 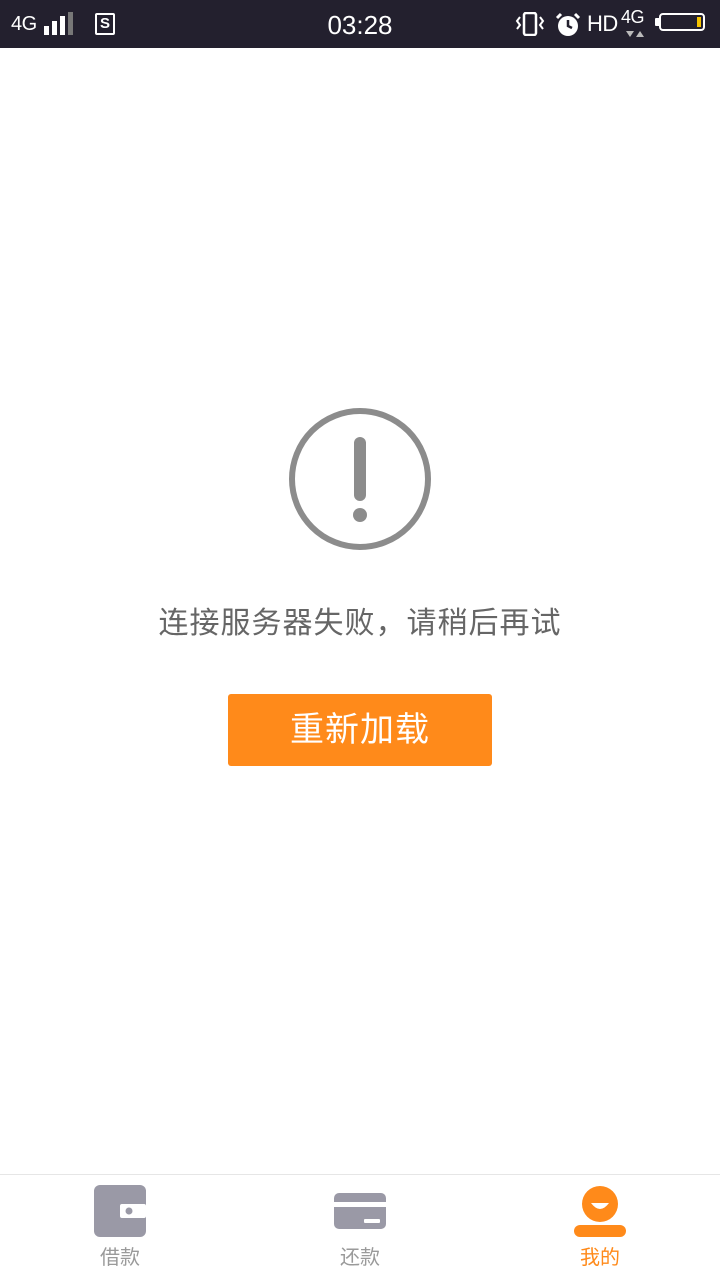 I want to click on bottom-tab-bar: 借款 还款 我的, so click(x=360, y=1227).